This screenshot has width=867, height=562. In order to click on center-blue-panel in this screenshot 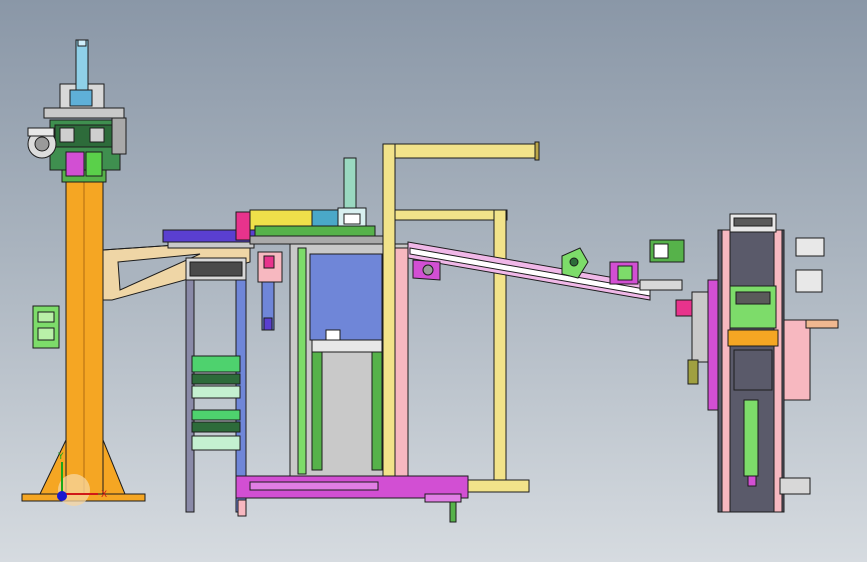, I will do `click(346, 297)`.